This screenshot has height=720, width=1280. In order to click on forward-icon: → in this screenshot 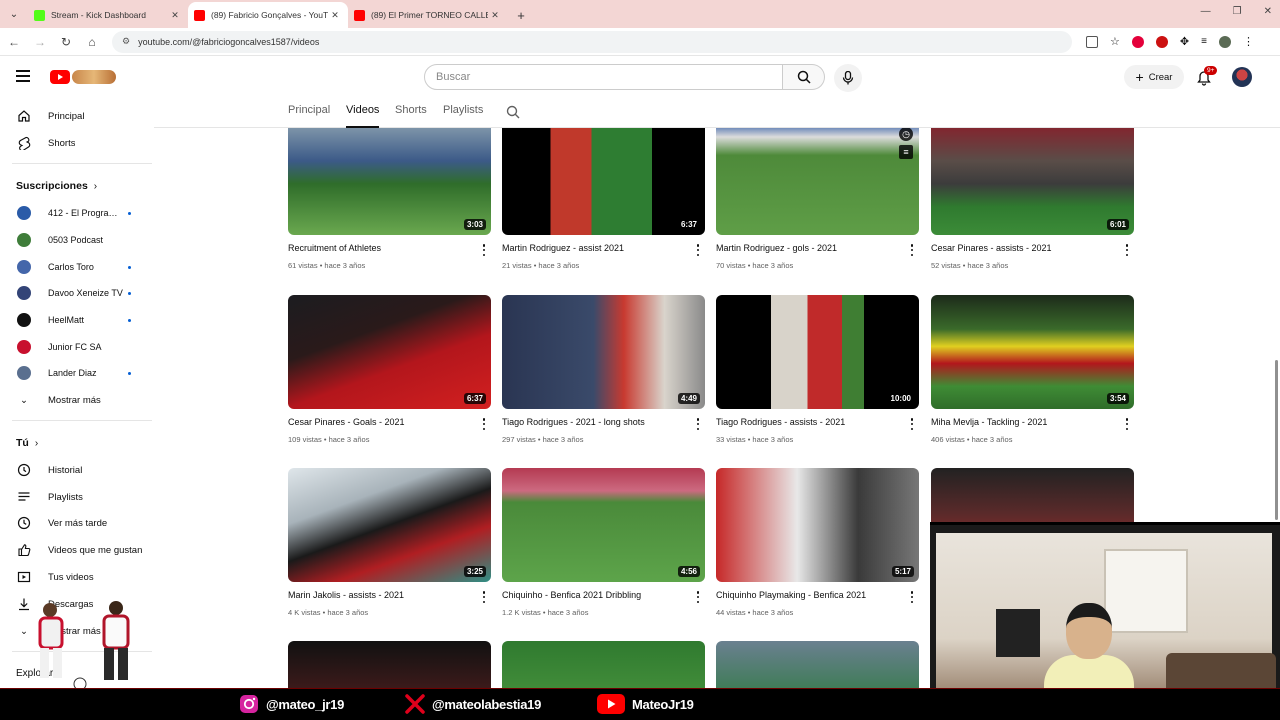, I will do `click(40, 42)`.